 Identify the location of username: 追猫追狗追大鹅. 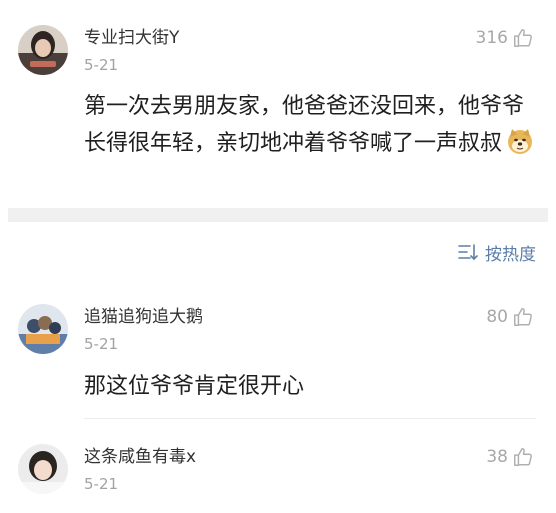
(143, 317).